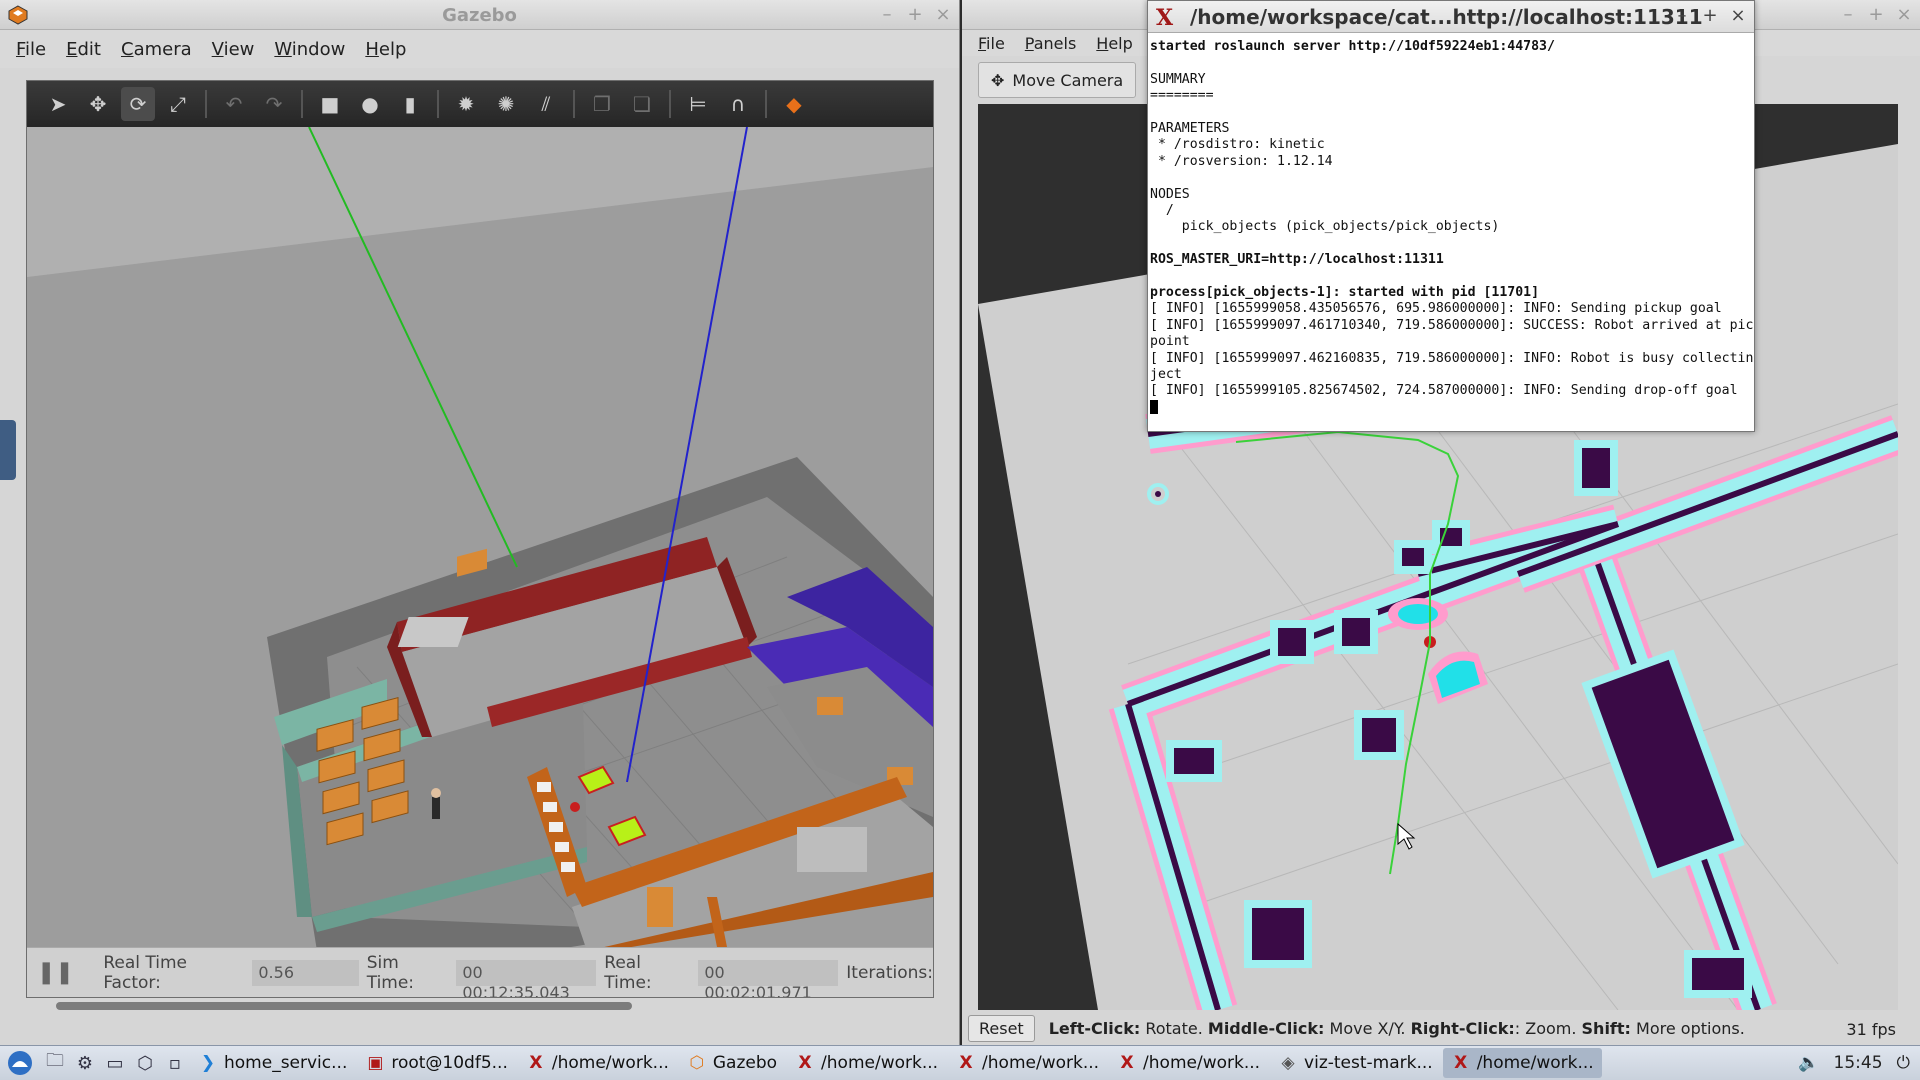  Describe the element at coordinates (546, 104) in the screenshot. I see `directional-light-icon: ⫽` at that location.